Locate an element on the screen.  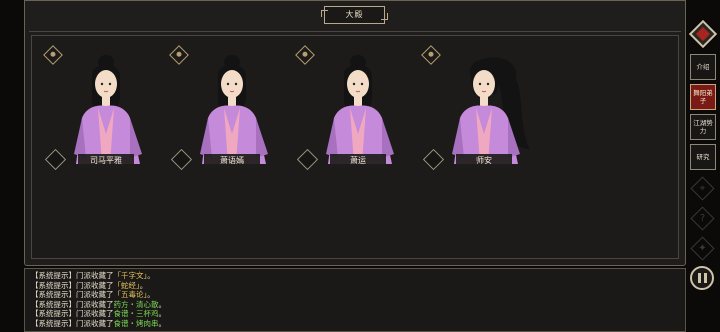
tab-disciples: 舞阳弟子 is located at coordinates (703, 97).